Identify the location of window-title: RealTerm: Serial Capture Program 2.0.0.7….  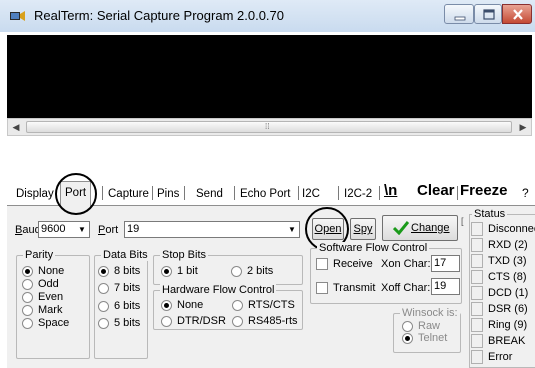
(159, 15).